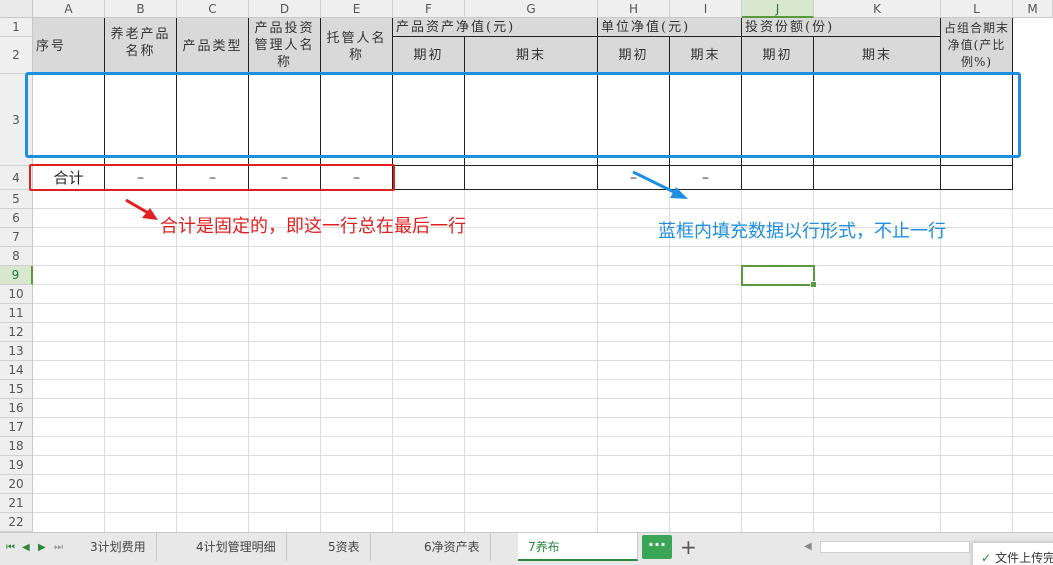 Image resolution: width=1053 pixels, height=565 pixels. I want to click on row-header-8: 8, so click(16, 256).